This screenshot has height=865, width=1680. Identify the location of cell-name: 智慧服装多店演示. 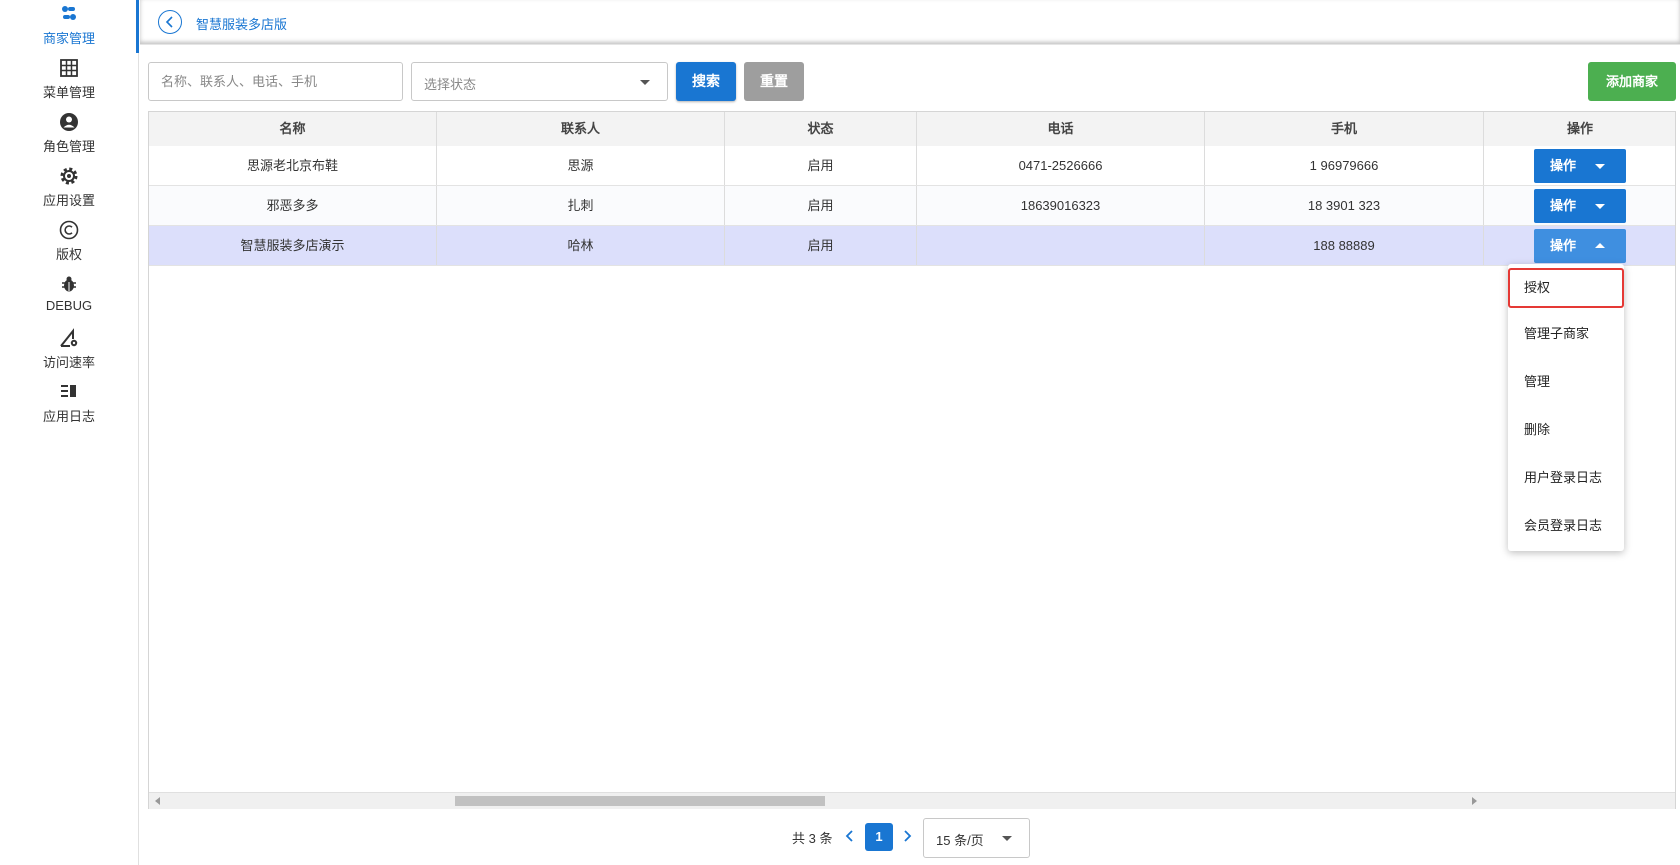
(293, 245).